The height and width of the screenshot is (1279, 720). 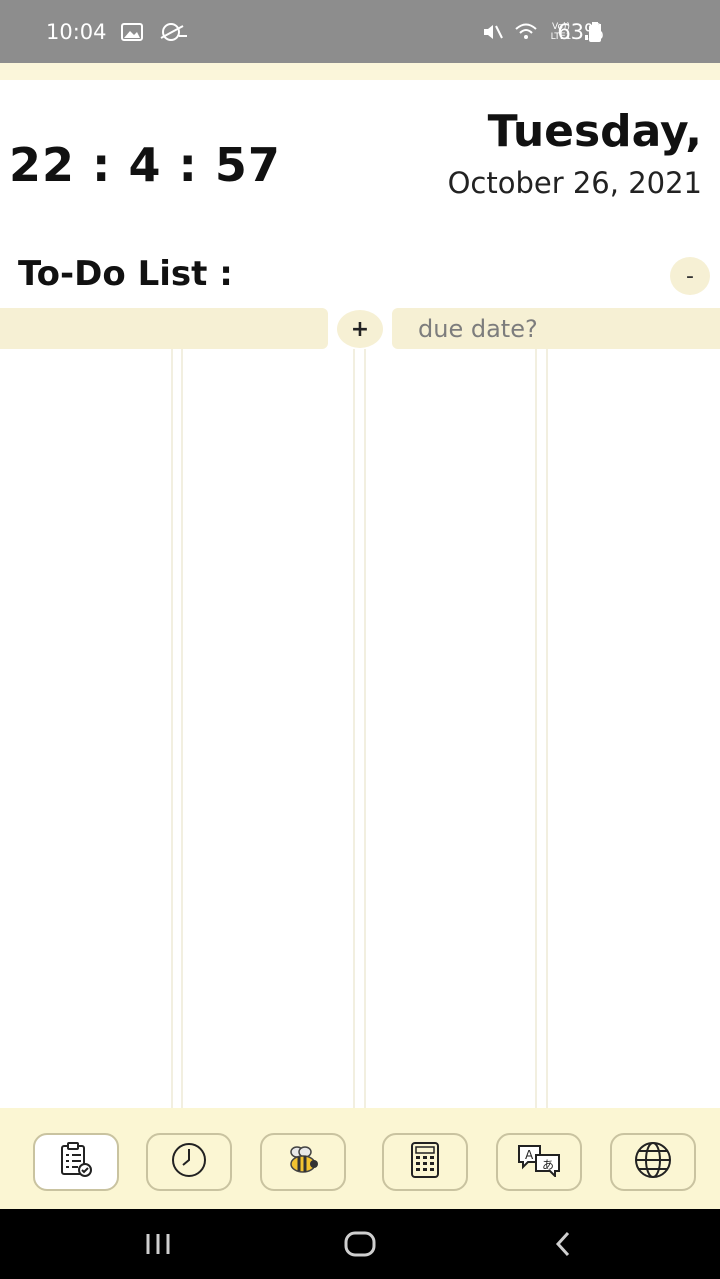 What do you see at coordinates (164, 328) in the screenshot?
I see `task-input` at bounding box center [164, 328].